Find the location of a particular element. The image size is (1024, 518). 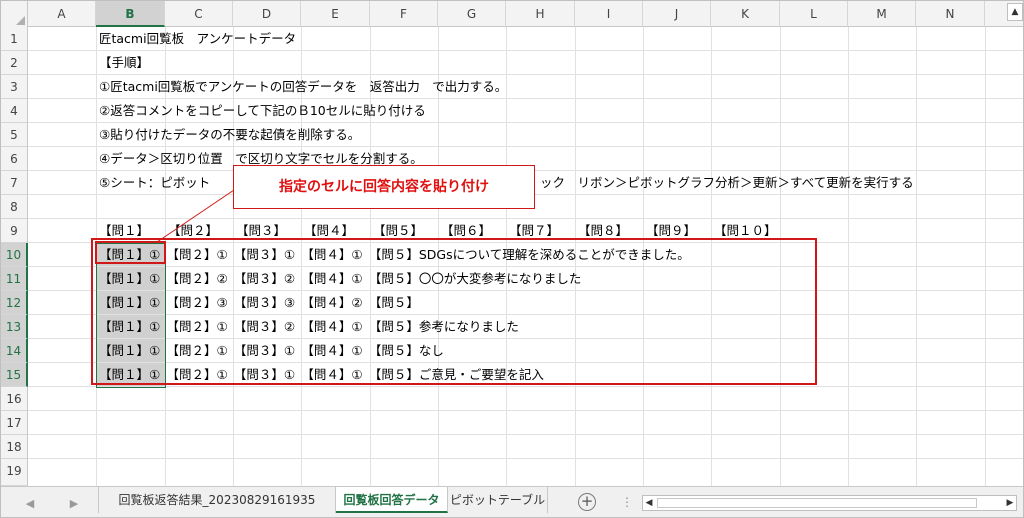

row-header-16: 16 is located at coordinates (14, 399).